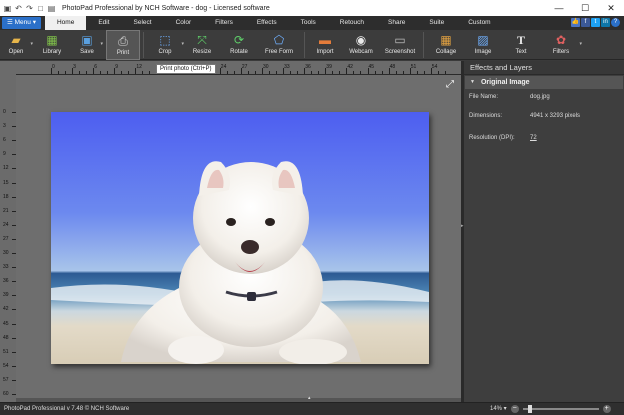 This screenshot has height=415, width=624. What do you see at coordinates (65, 23) in the screenshot?
I see `tab-home: Home` at bounding box center [65, 23].